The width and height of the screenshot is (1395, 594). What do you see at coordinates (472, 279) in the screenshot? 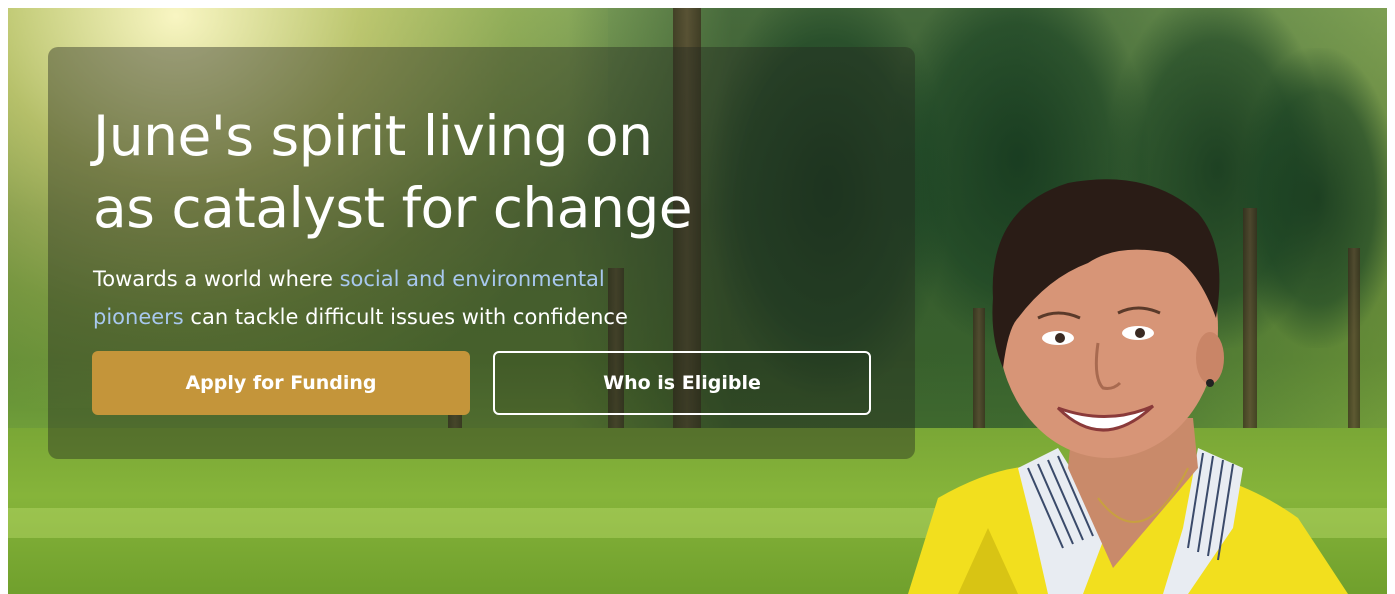
I see `subheadline-accent-1: social and environmental` at bounding box center [472, 279].